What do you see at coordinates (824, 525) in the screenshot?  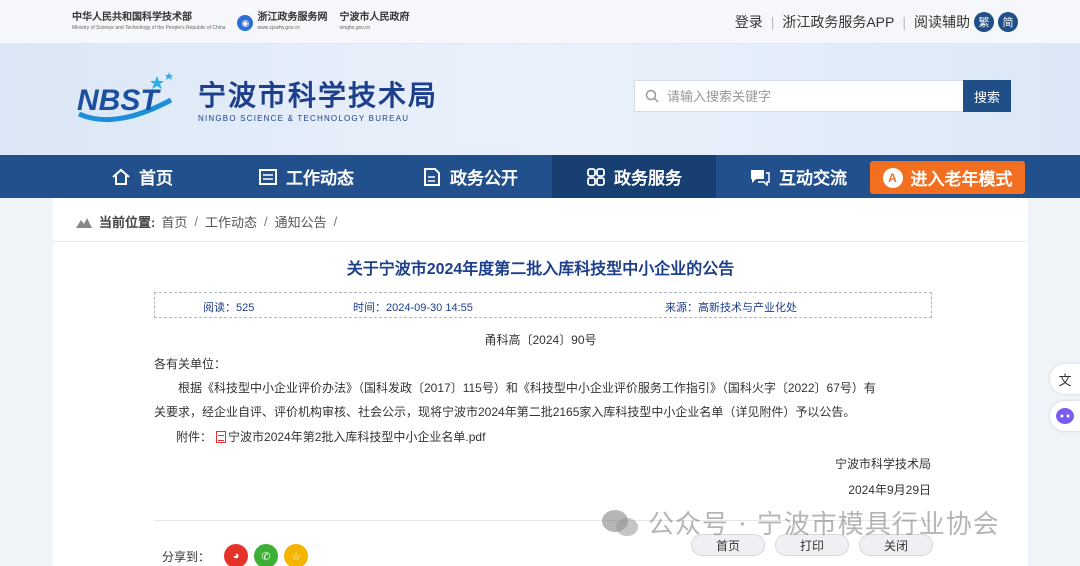 I see `watermark-text: 公众号 · 宁波市模具行业协会` at bounding box center [824, 525].